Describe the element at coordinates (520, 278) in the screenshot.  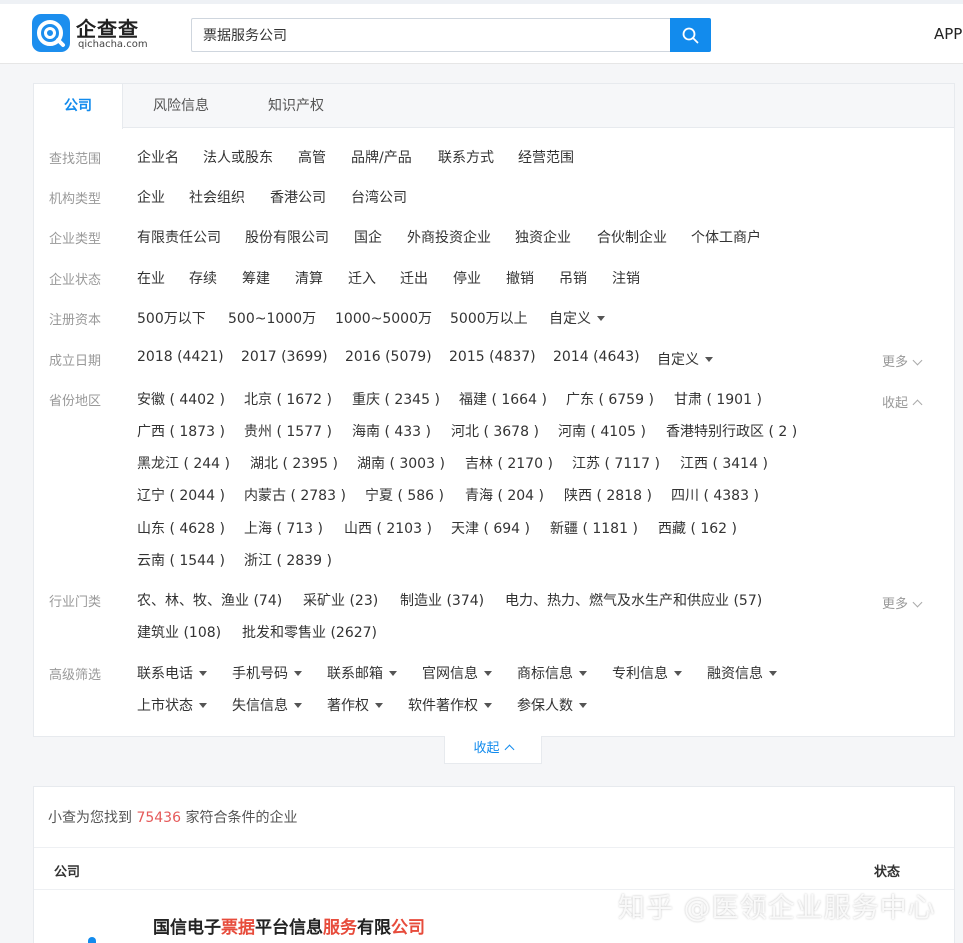
I see `filter-option: 撤销` at that location.